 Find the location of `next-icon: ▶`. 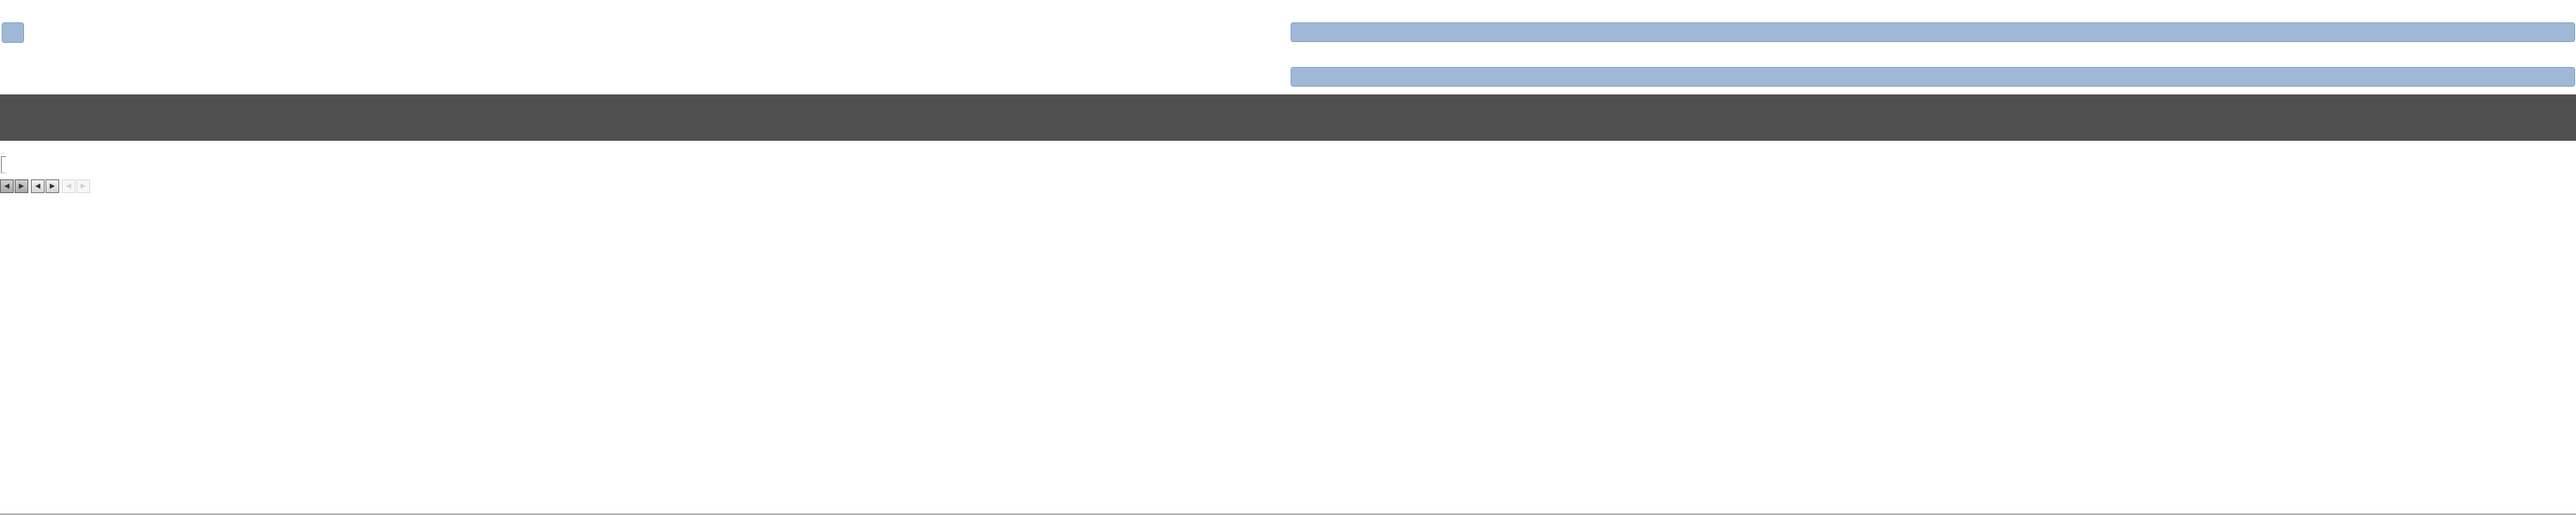

next-icon: ▶ is located at coordinates (52, 186).